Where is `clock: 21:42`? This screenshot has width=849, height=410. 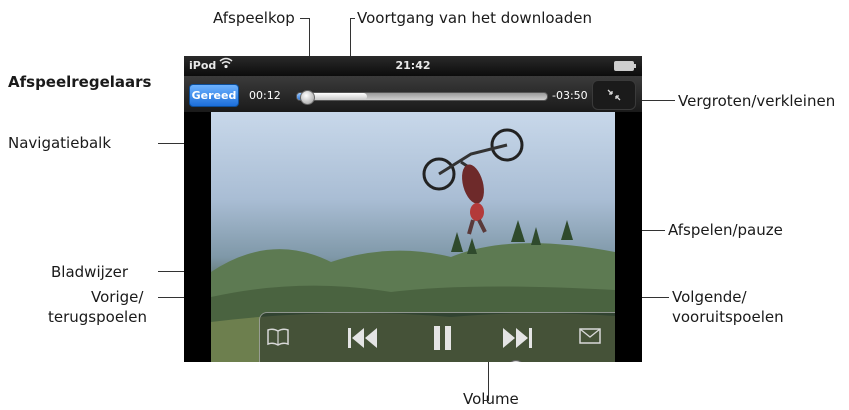 clock: 21:42 is located at coordinates (413, 65).